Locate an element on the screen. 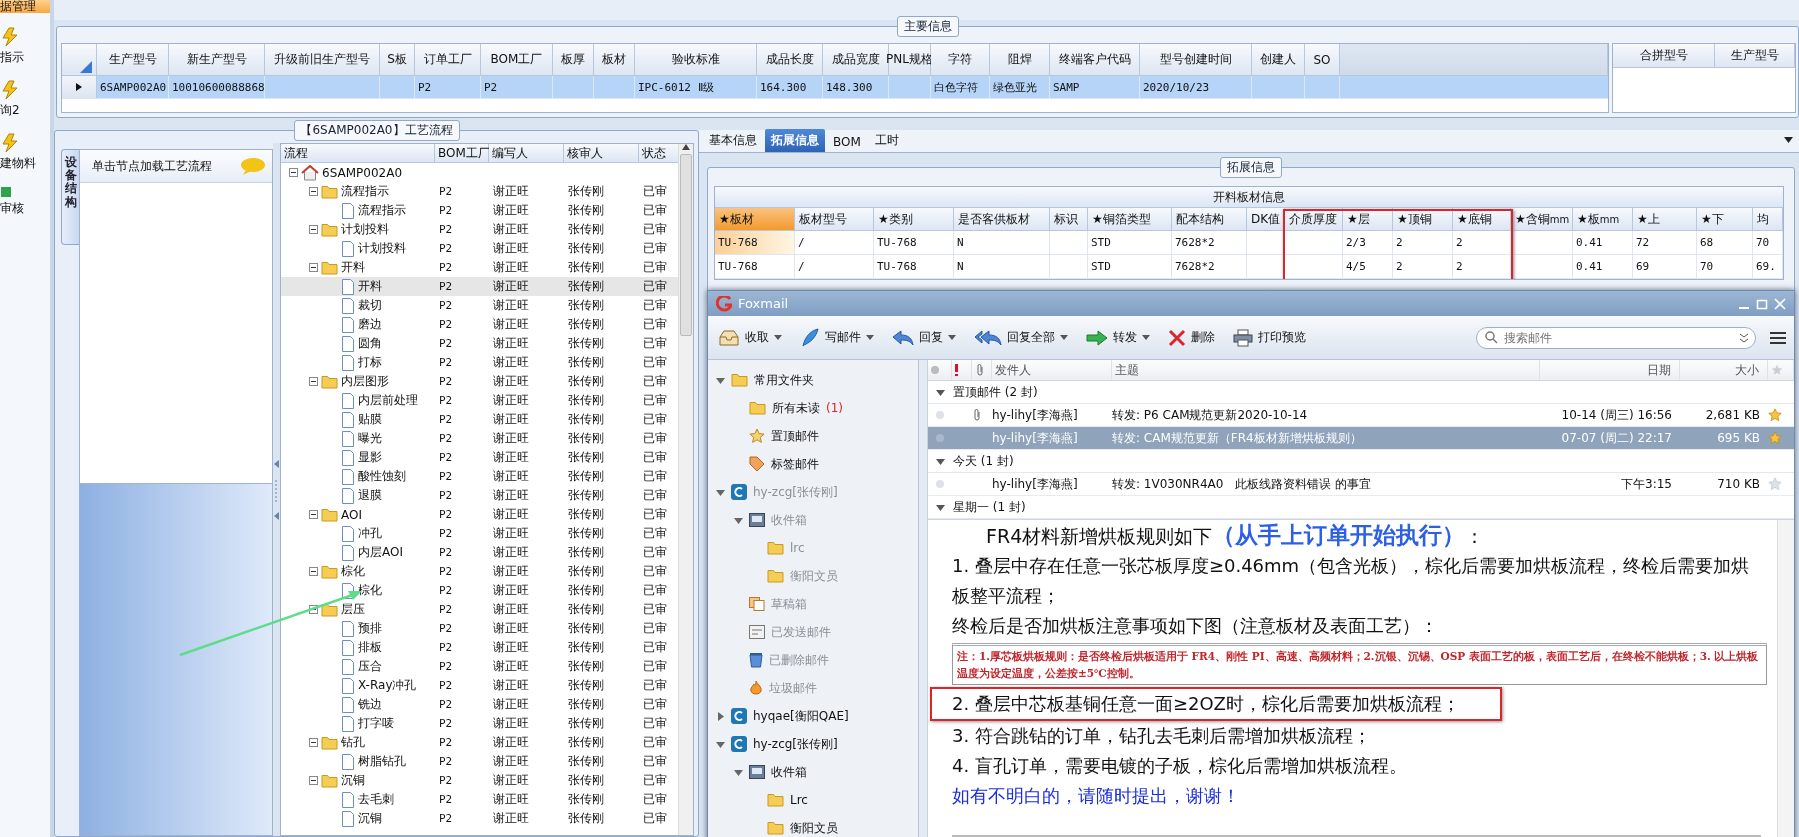  column-header: 成品长度 is located at coordinates (790, 60).